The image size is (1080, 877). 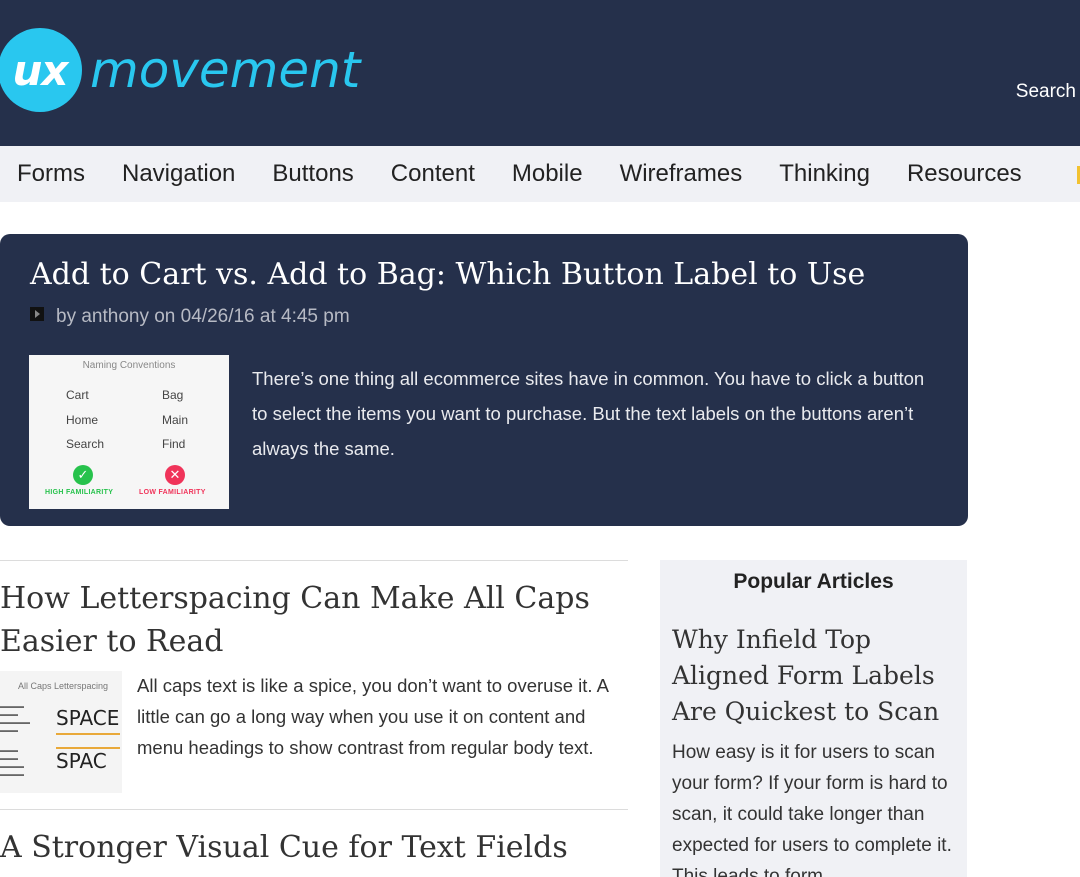 I want to click on article-title: A Stronger Visual Cue for Text Fields, so click(x=284, y=847).